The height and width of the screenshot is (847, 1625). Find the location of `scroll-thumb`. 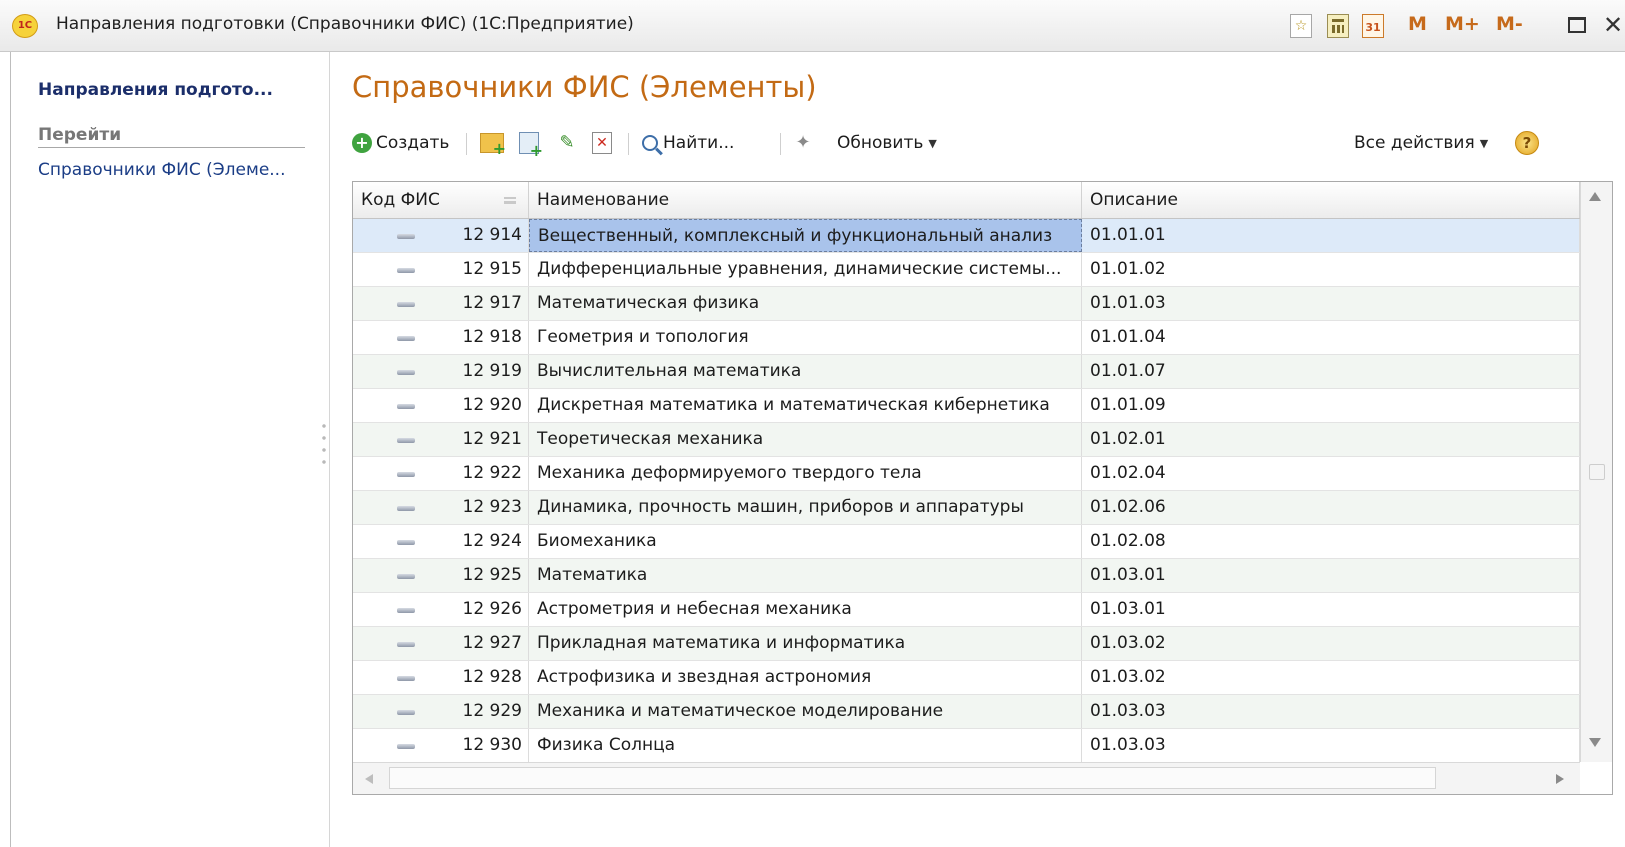

scroll-thumb is located at coordinates (1597, 472).